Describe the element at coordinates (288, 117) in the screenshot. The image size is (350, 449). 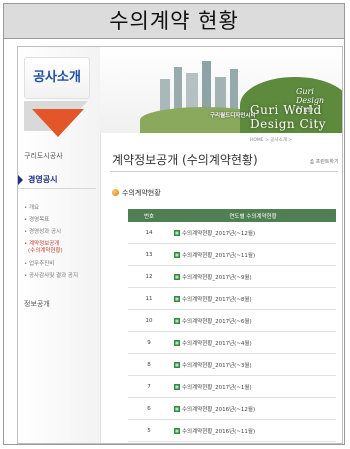
I see `banner-title: Guri World Design City` at that location.